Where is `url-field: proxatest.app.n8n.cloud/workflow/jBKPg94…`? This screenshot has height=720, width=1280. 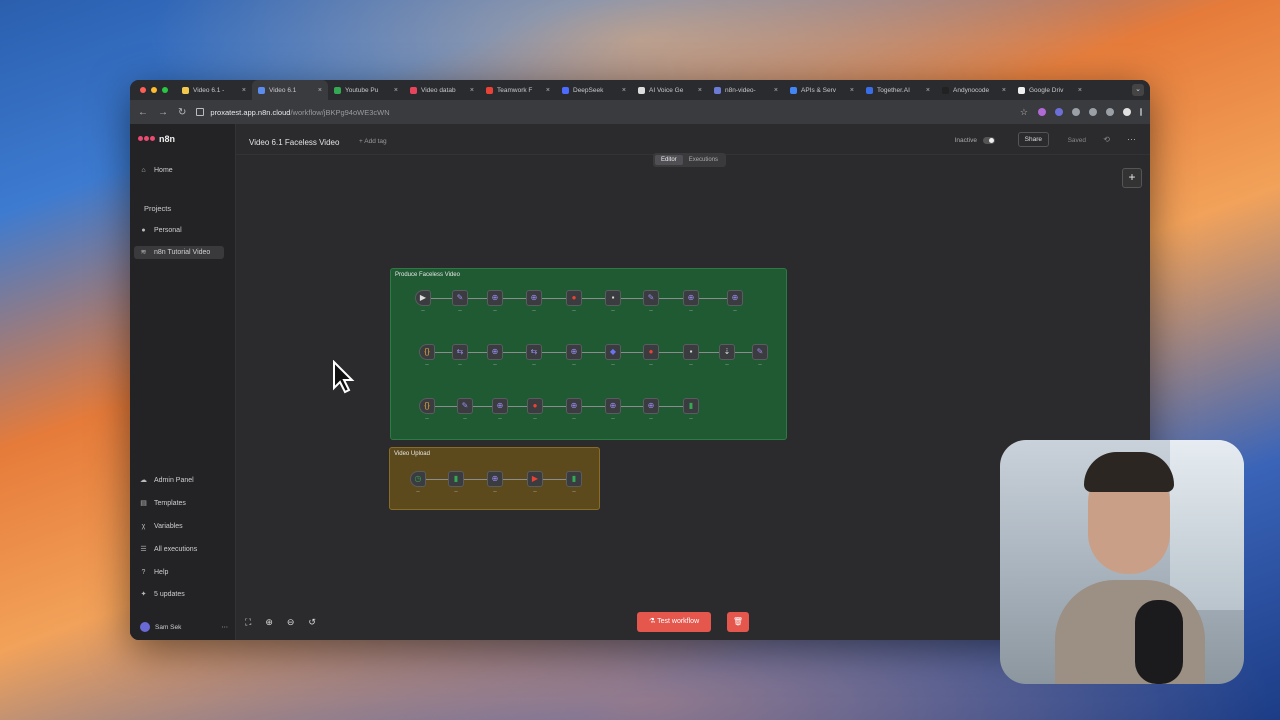
url-field: proxatest.app.n8n.cloud/workflow/jBKPg94… is located at coordinates (603, 112).